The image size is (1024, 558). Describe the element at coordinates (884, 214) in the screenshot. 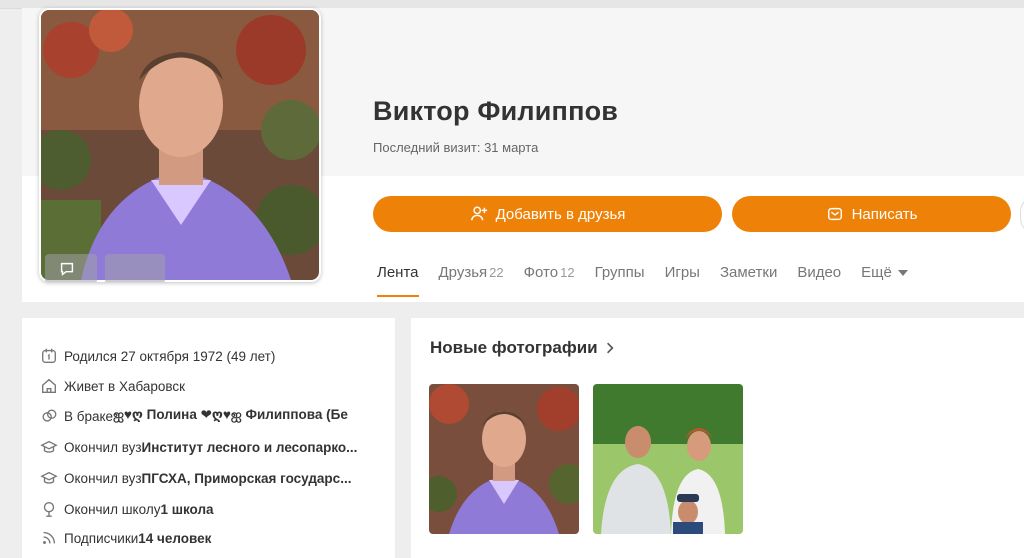

I see `message-label: Написать` at that location.